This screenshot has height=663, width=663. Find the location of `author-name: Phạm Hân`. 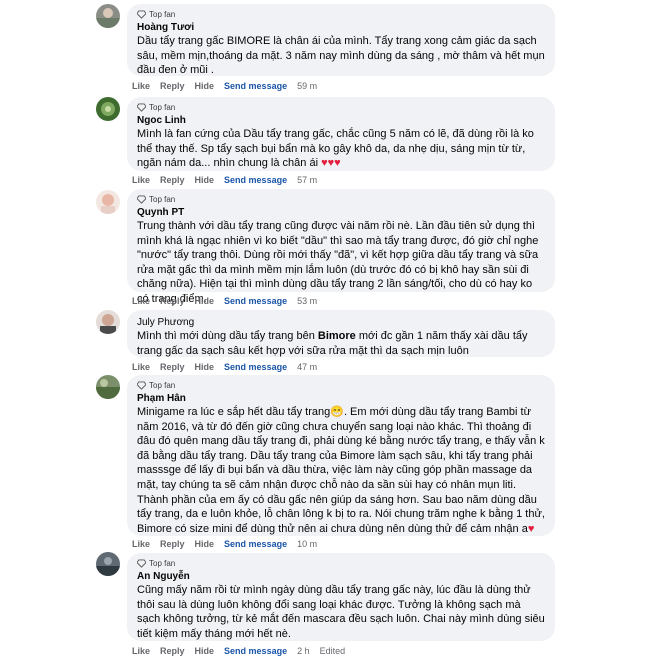

author-name: Phạm Hân is located at coordinates (341, 398).